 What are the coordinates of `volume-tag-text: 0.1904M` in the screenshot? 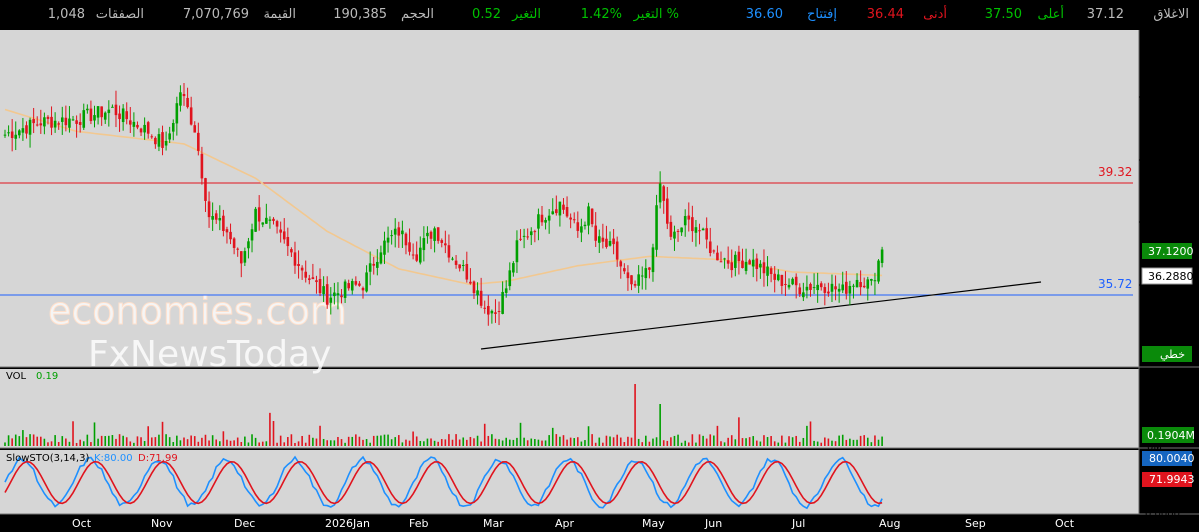 It's located at (1171, 435).